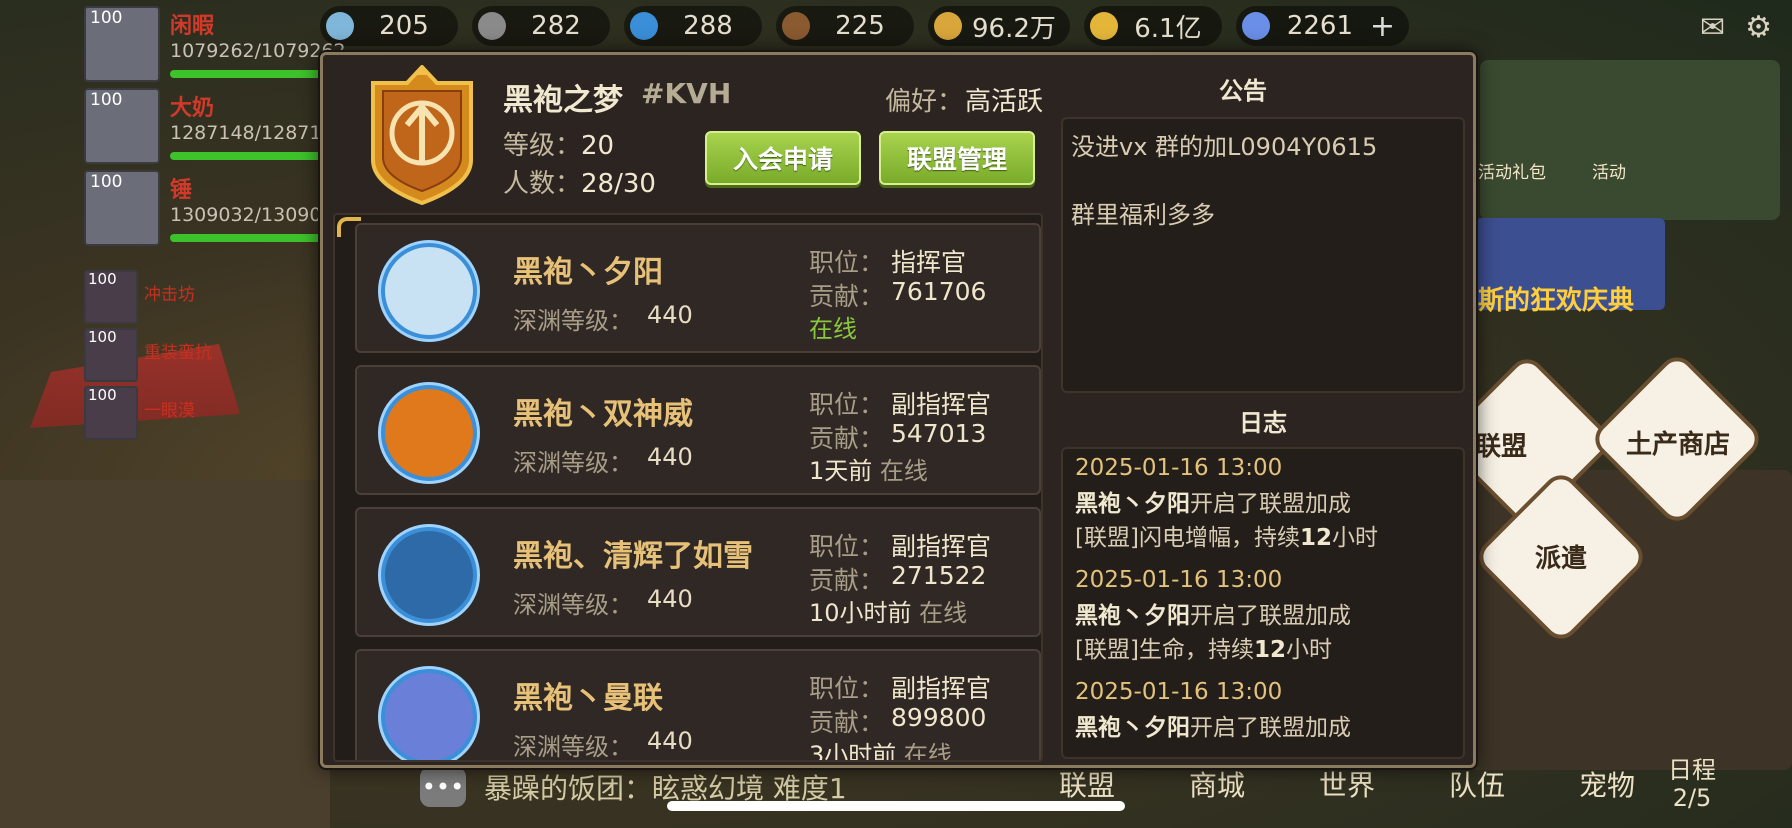  What do you see at coordinates (1103, 26) in the screenshot?
I see `gold-coin-icon` at bounding box center [1103, 26].